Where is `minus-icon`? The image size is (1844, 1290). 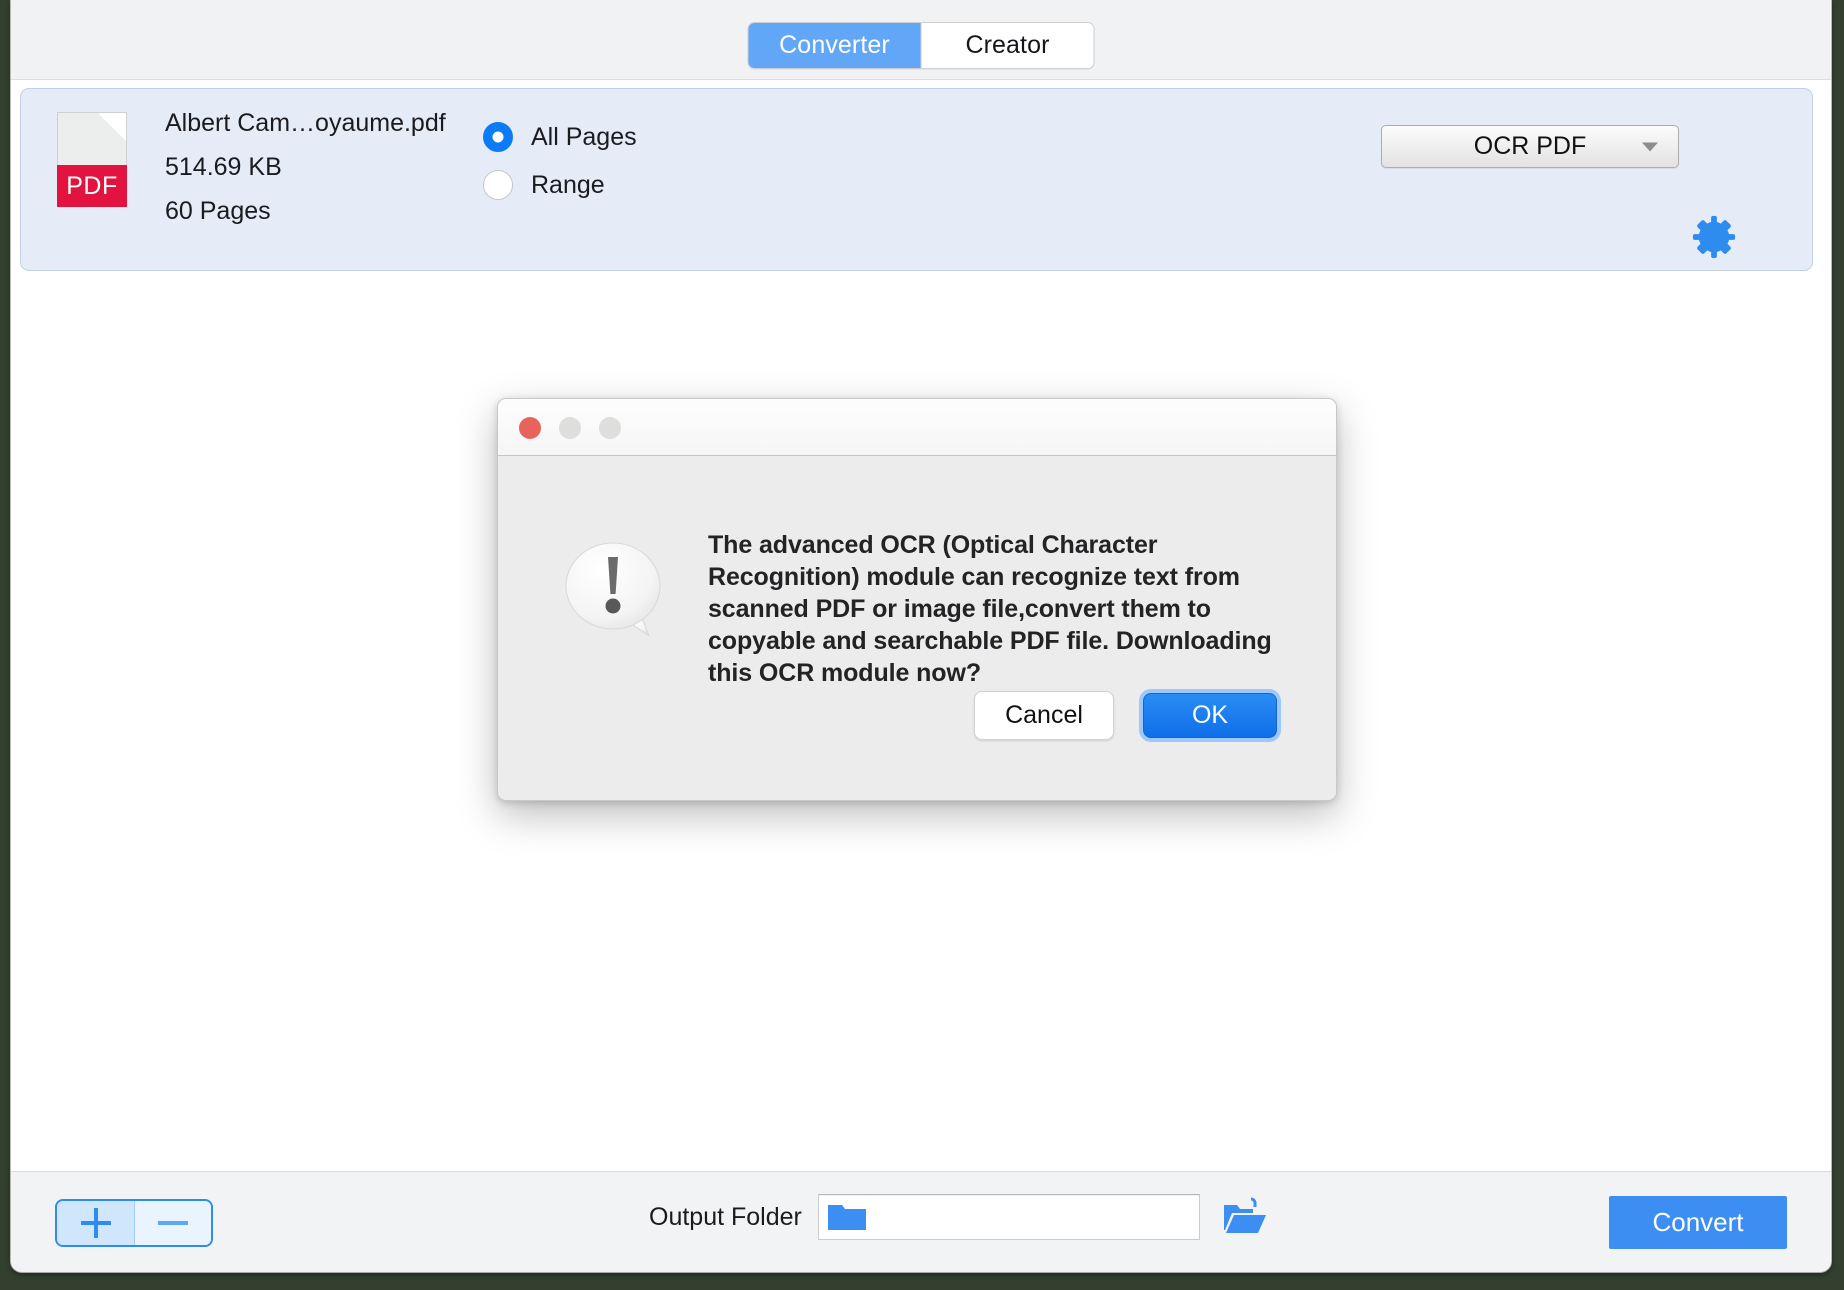
minus-icon is located at coordinates (173, 1223).